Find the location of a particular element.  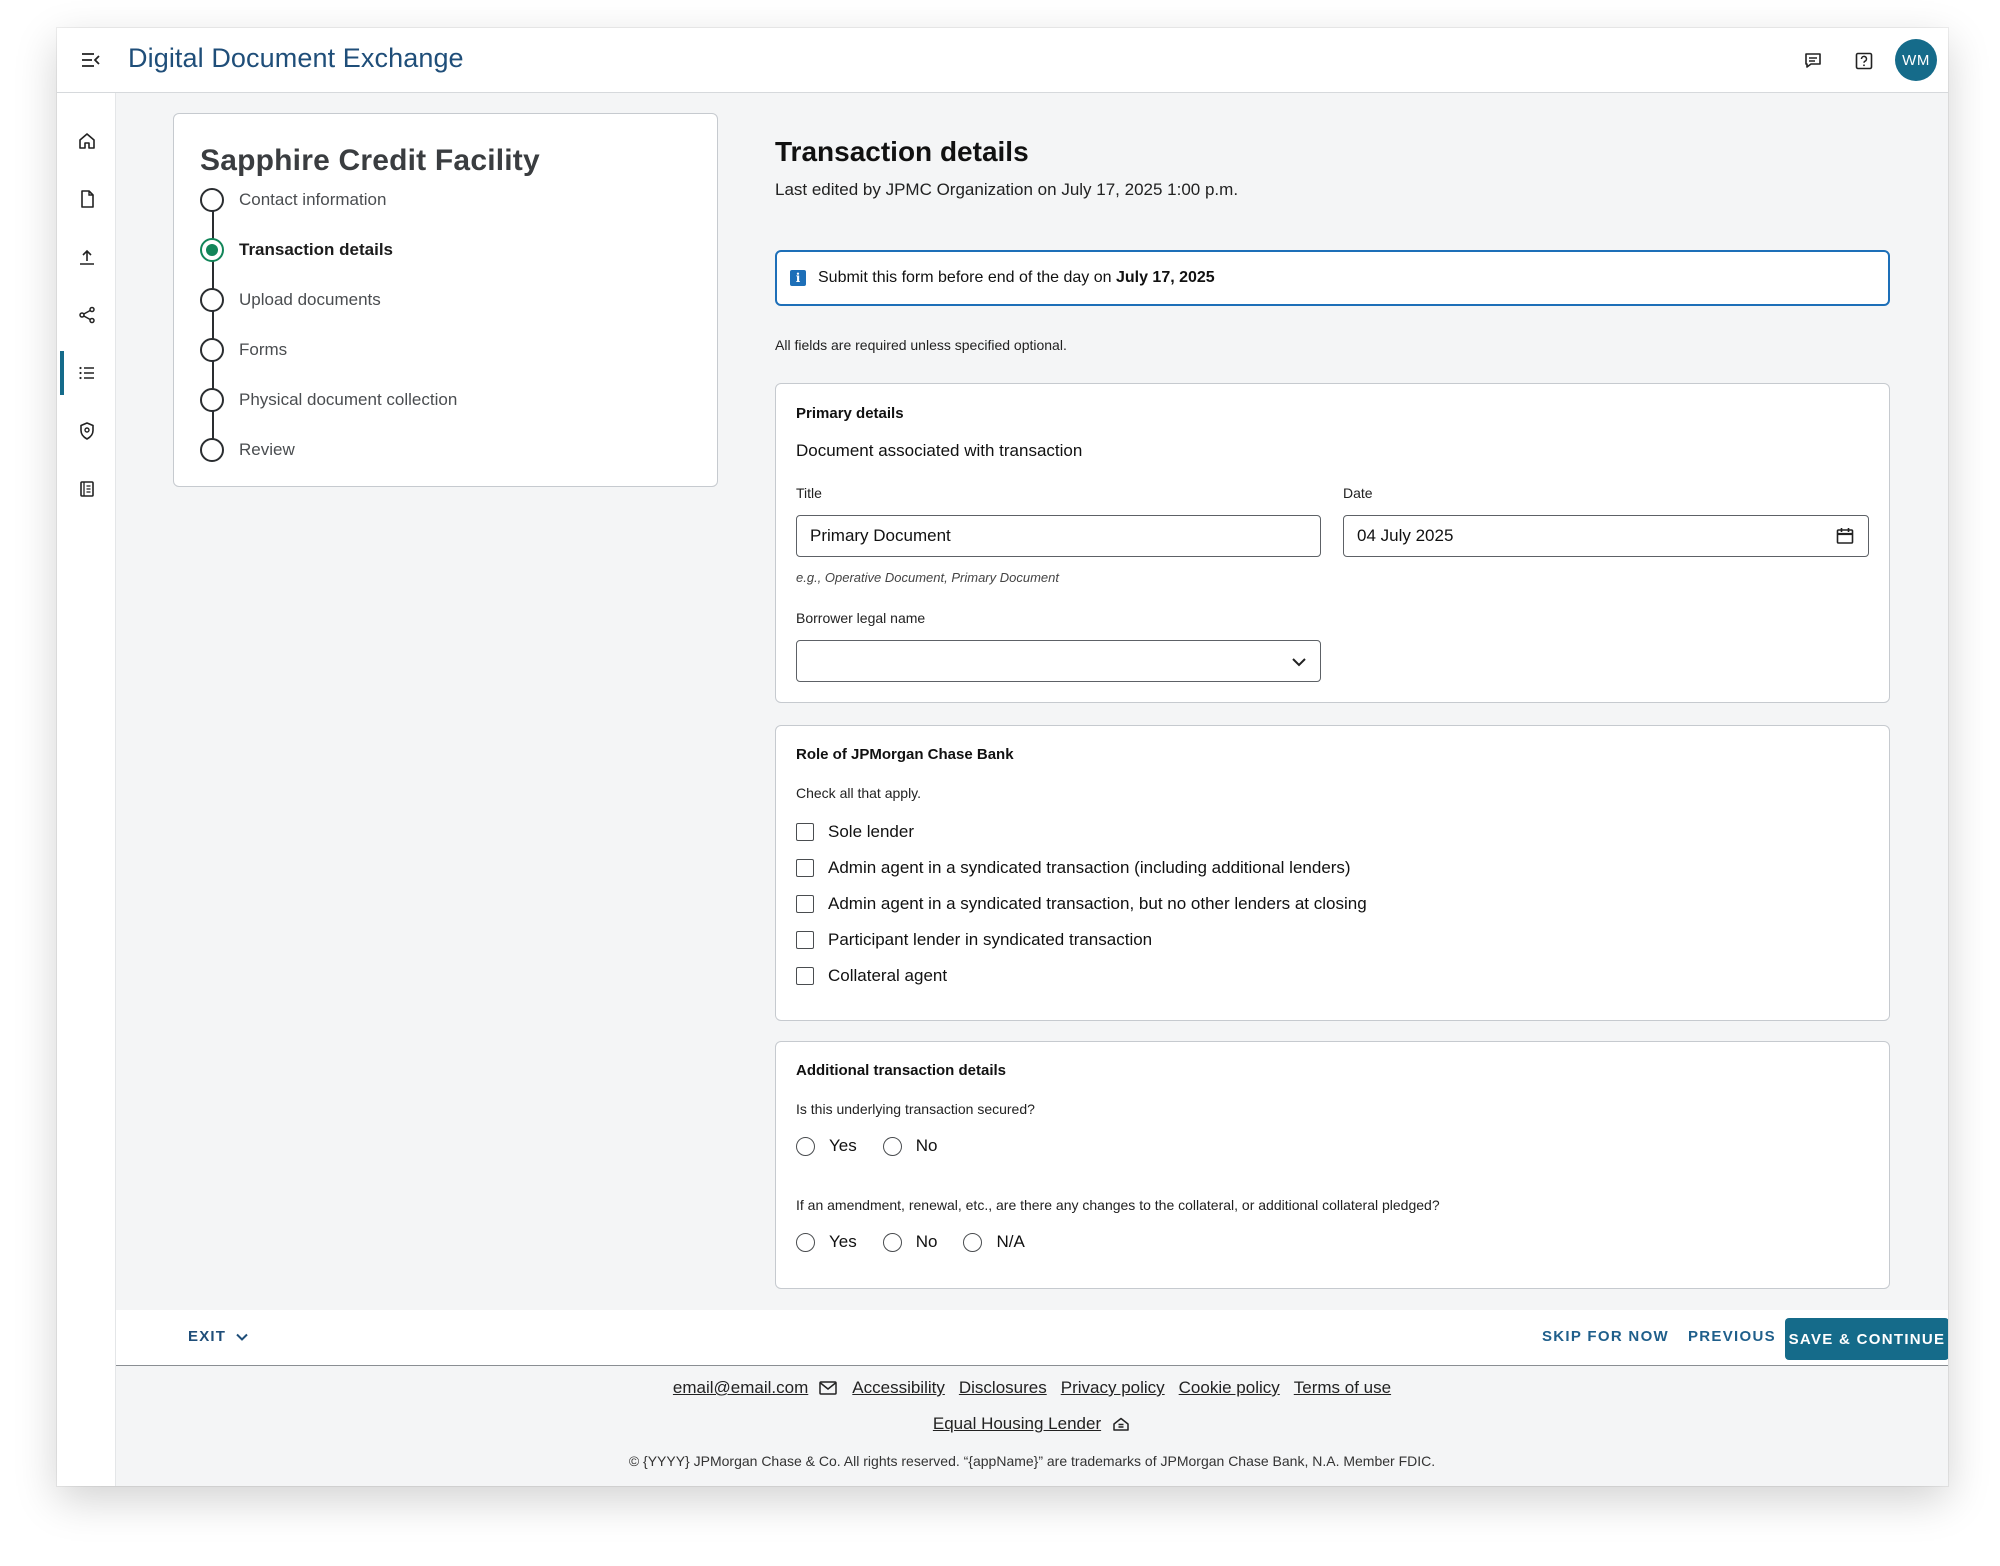

help-icon is located at coordinates (1864, 61).